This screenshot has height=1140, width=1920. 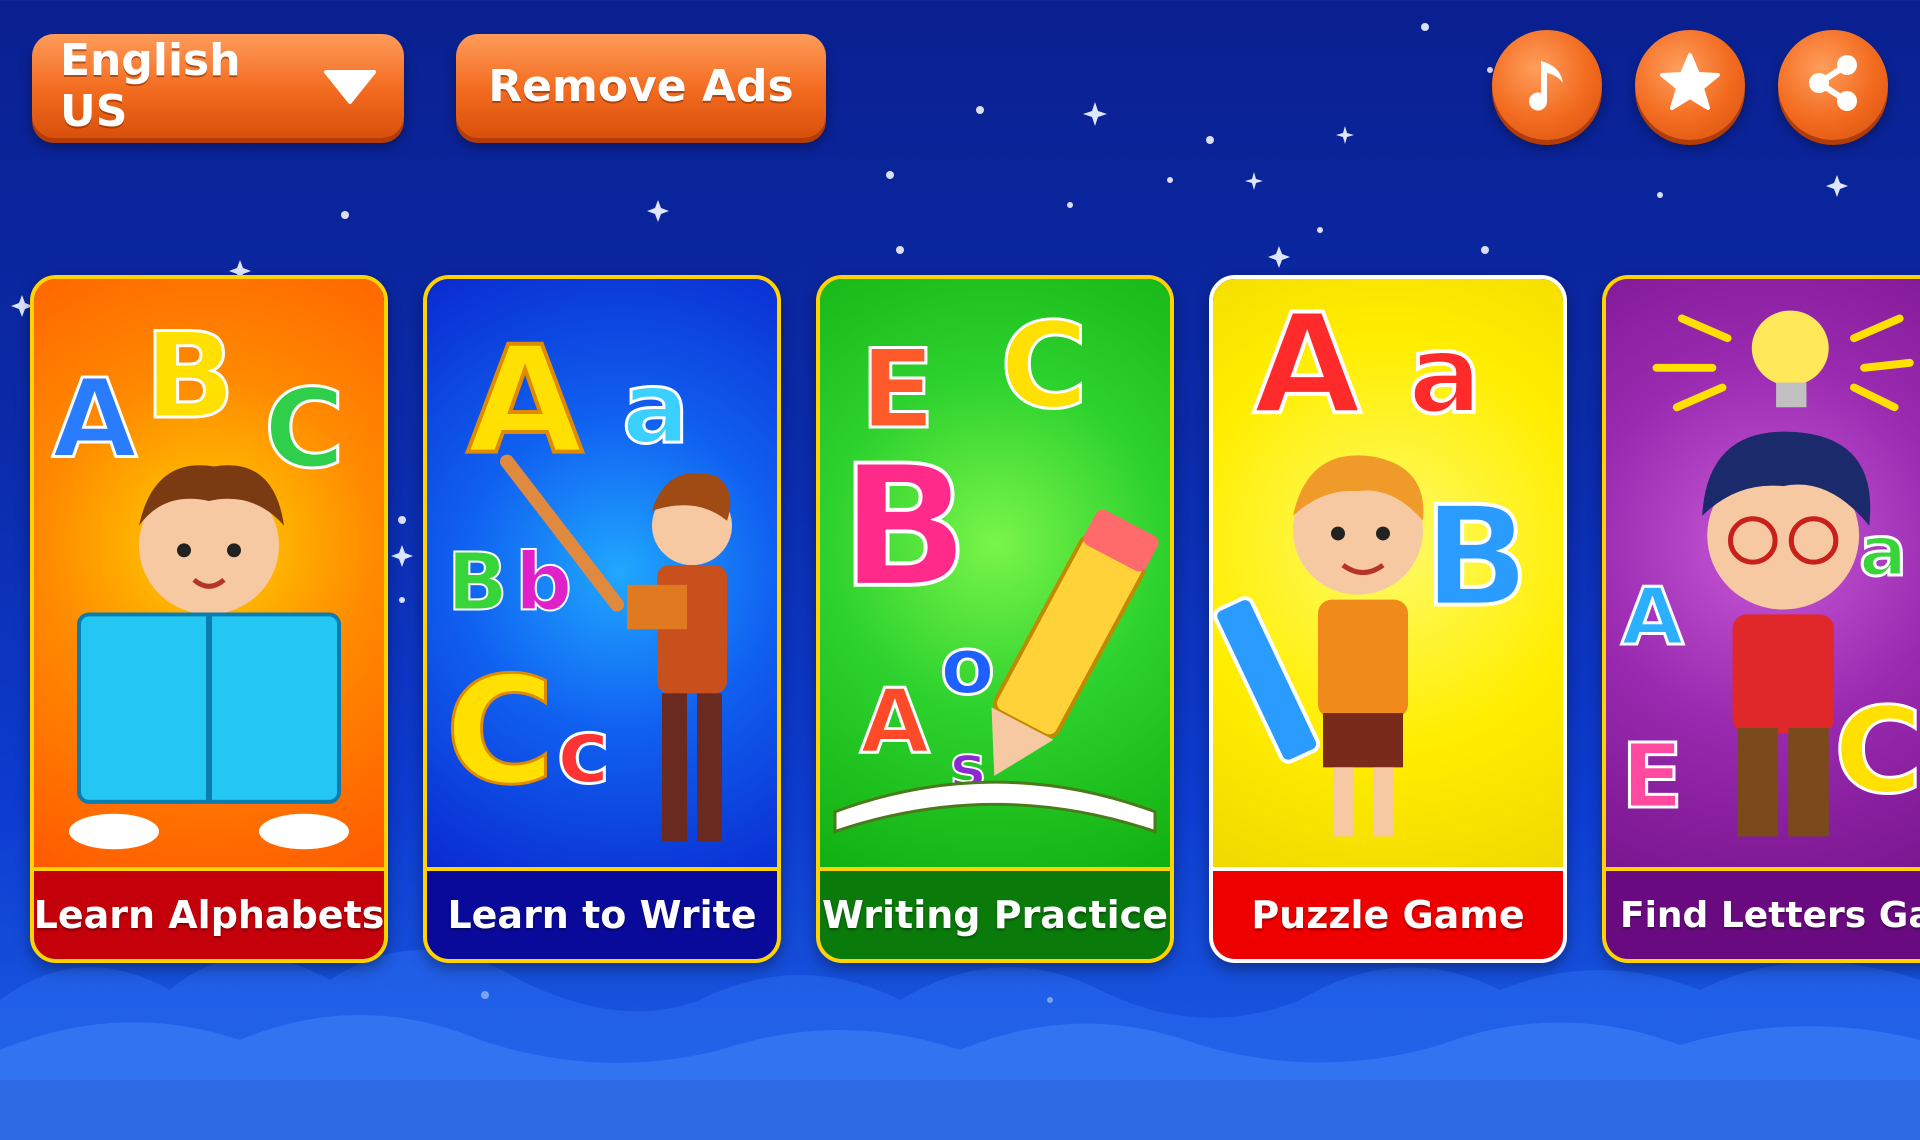 I want to click on card-art: A a B, so click(x=1388, y=573).